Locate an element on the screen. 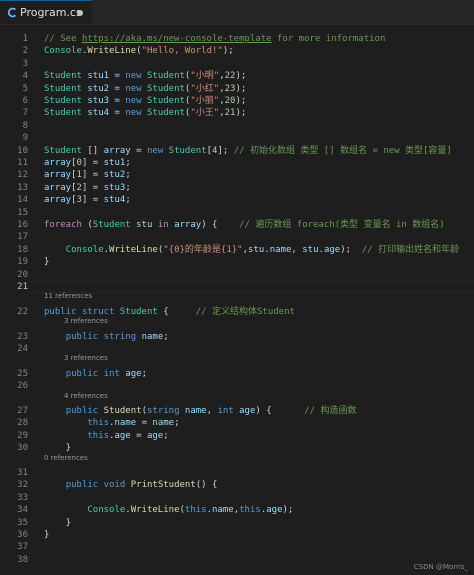  line-number: 12 is located at coordinates (22, 175).